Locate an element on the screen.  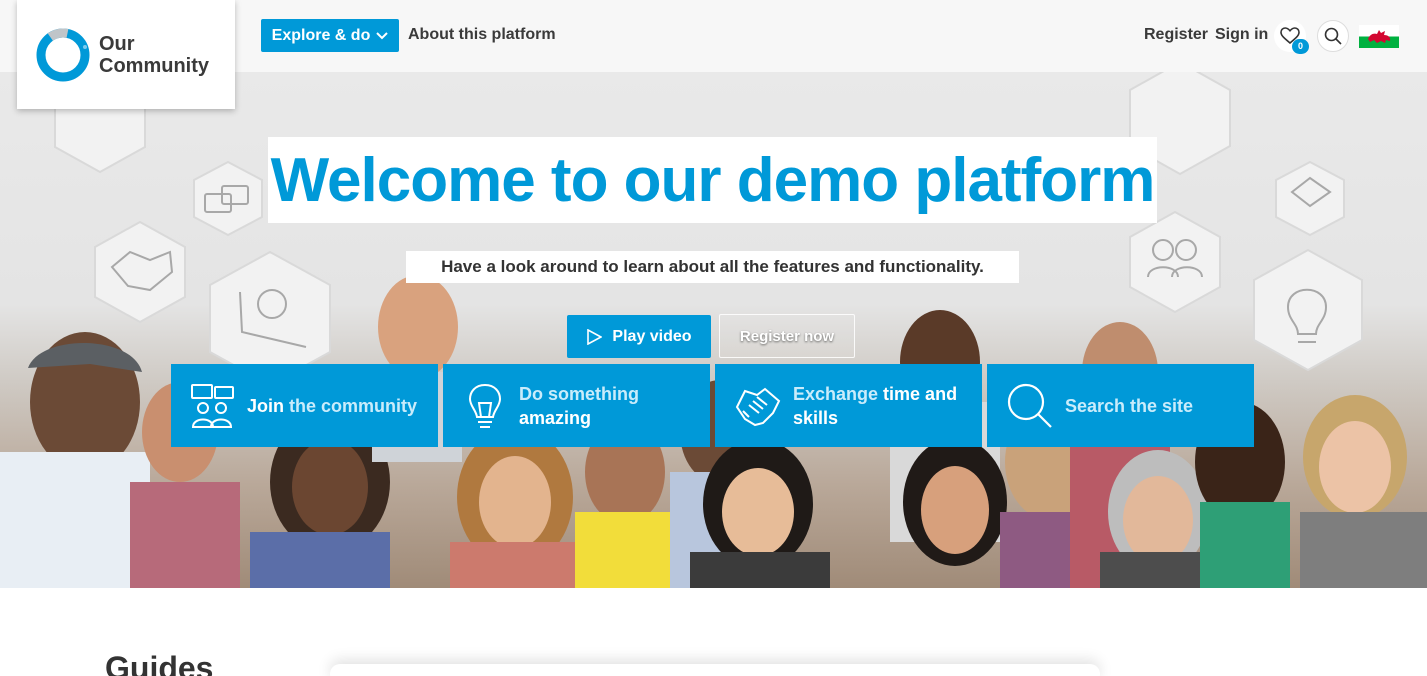
explore-label: Explore & do is located at coordinates (321, 35).